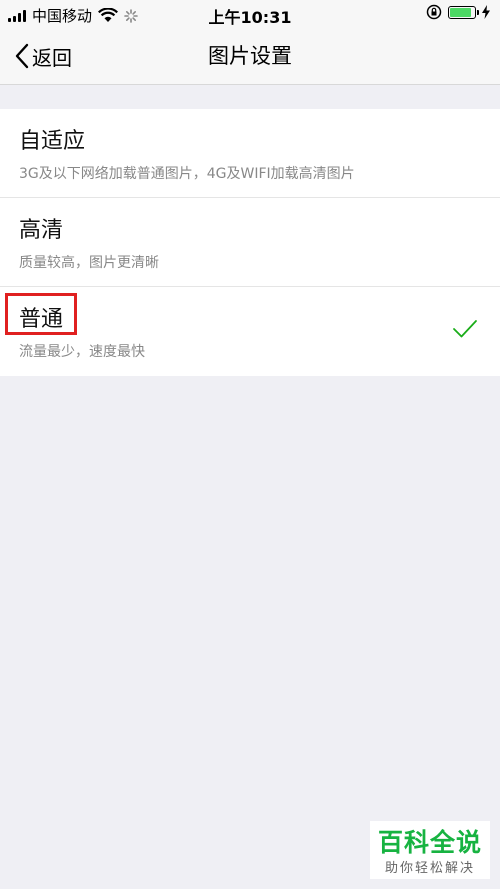  What do you see at coordinates (250, 331) in the screenshot?
I see `option-normal: 普通 流量最少，速度最快` at bounding box center [250, 331].